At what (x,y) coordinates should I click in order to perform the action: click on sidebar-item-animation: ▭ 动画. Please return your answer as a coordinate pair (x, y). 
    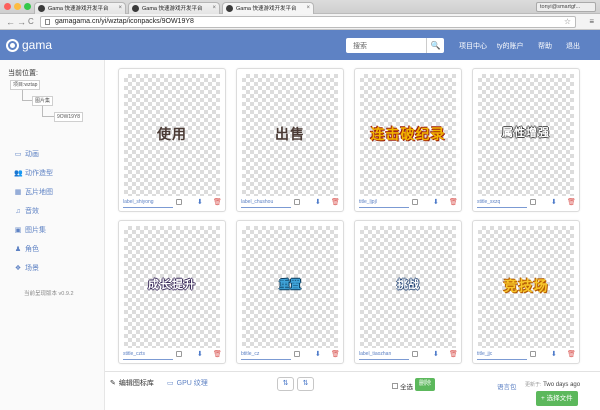
    Looking at the image, I should click on (26, 154).